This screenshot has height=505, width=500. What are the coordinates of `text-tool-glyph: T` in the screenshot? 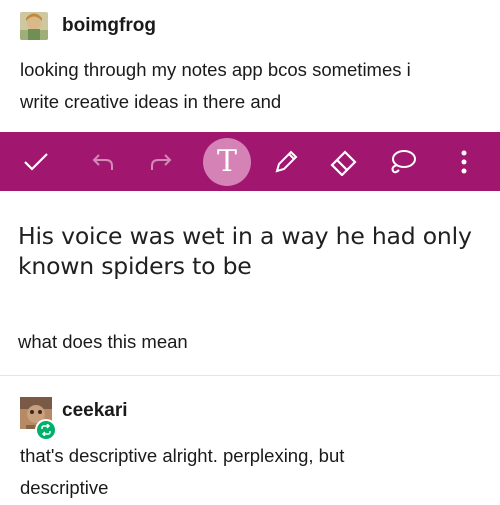 It's located at (226, 161).